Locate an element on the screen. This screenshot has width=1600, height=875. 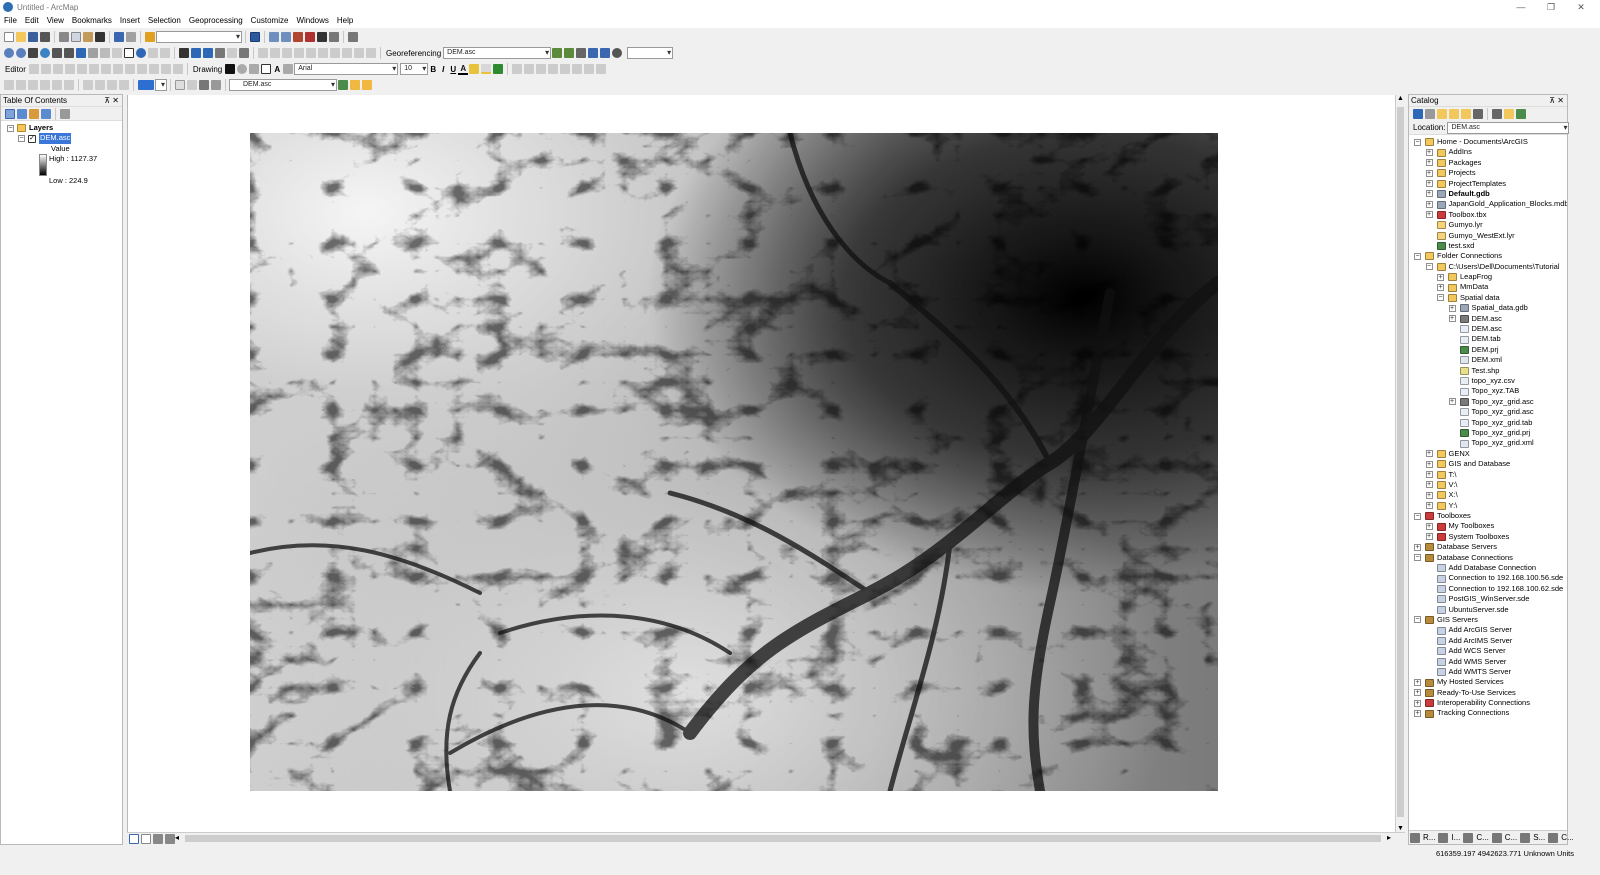
vertical-scroll-thumb is located at coordinates (1400, 462).